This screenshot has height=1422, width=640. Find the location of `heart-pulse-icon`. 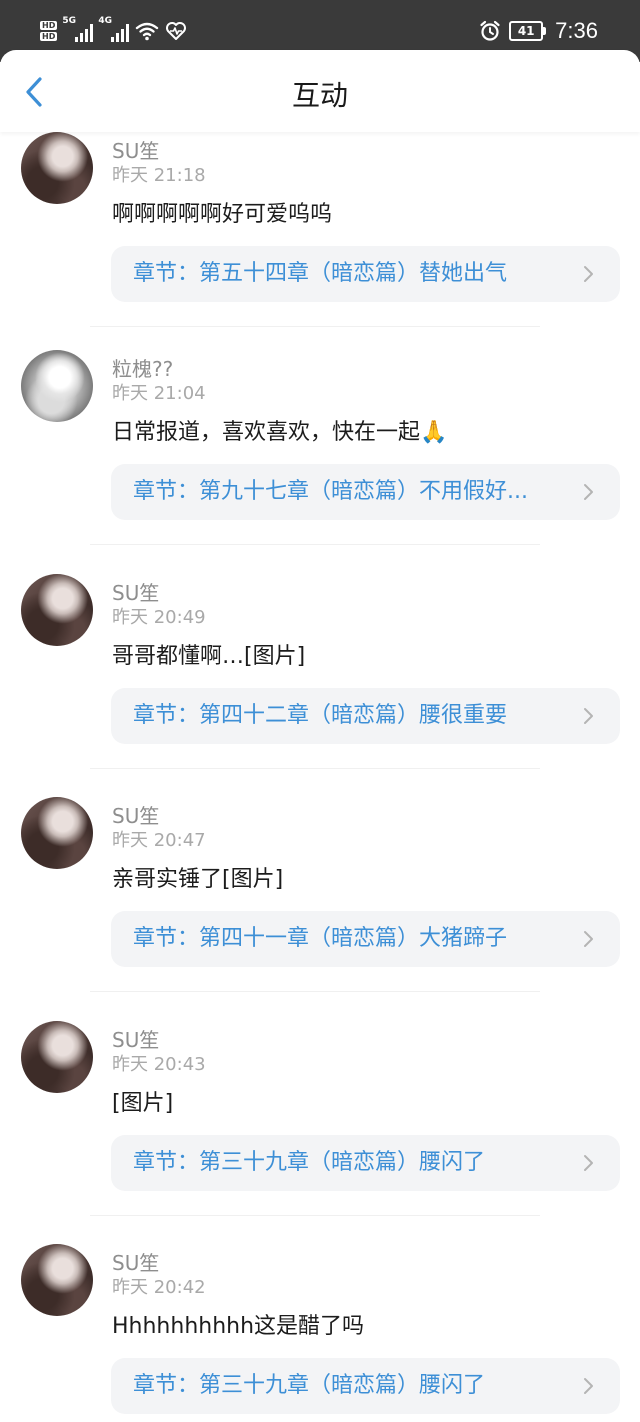

heart-pulse-icon is located at coordinates (176, 31).